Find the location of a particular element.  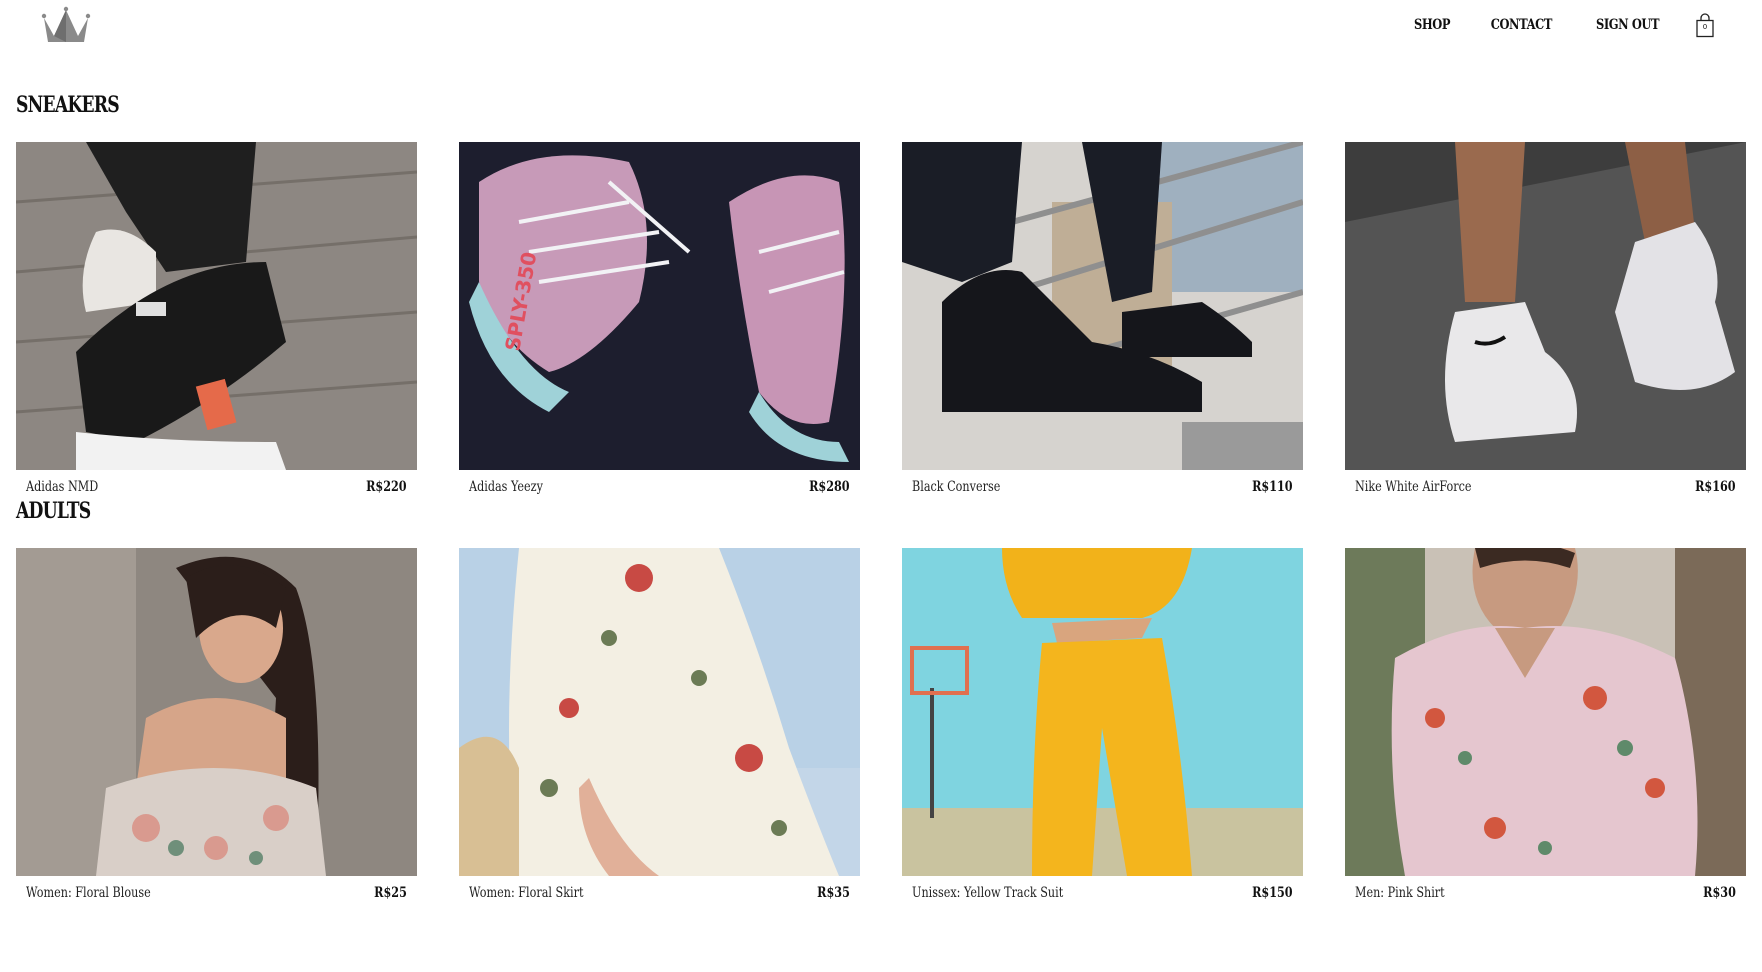

product-name: Men: Pink Shirt is located at coordinates (1400, 893).